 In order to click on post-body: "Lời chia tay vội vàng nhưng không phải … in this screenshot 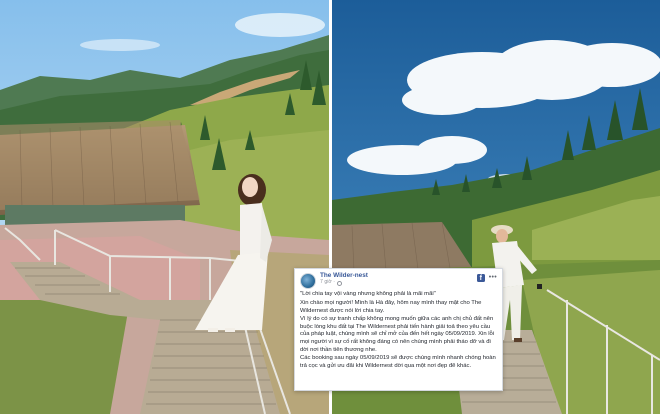, I will do `click(398, 331)`.